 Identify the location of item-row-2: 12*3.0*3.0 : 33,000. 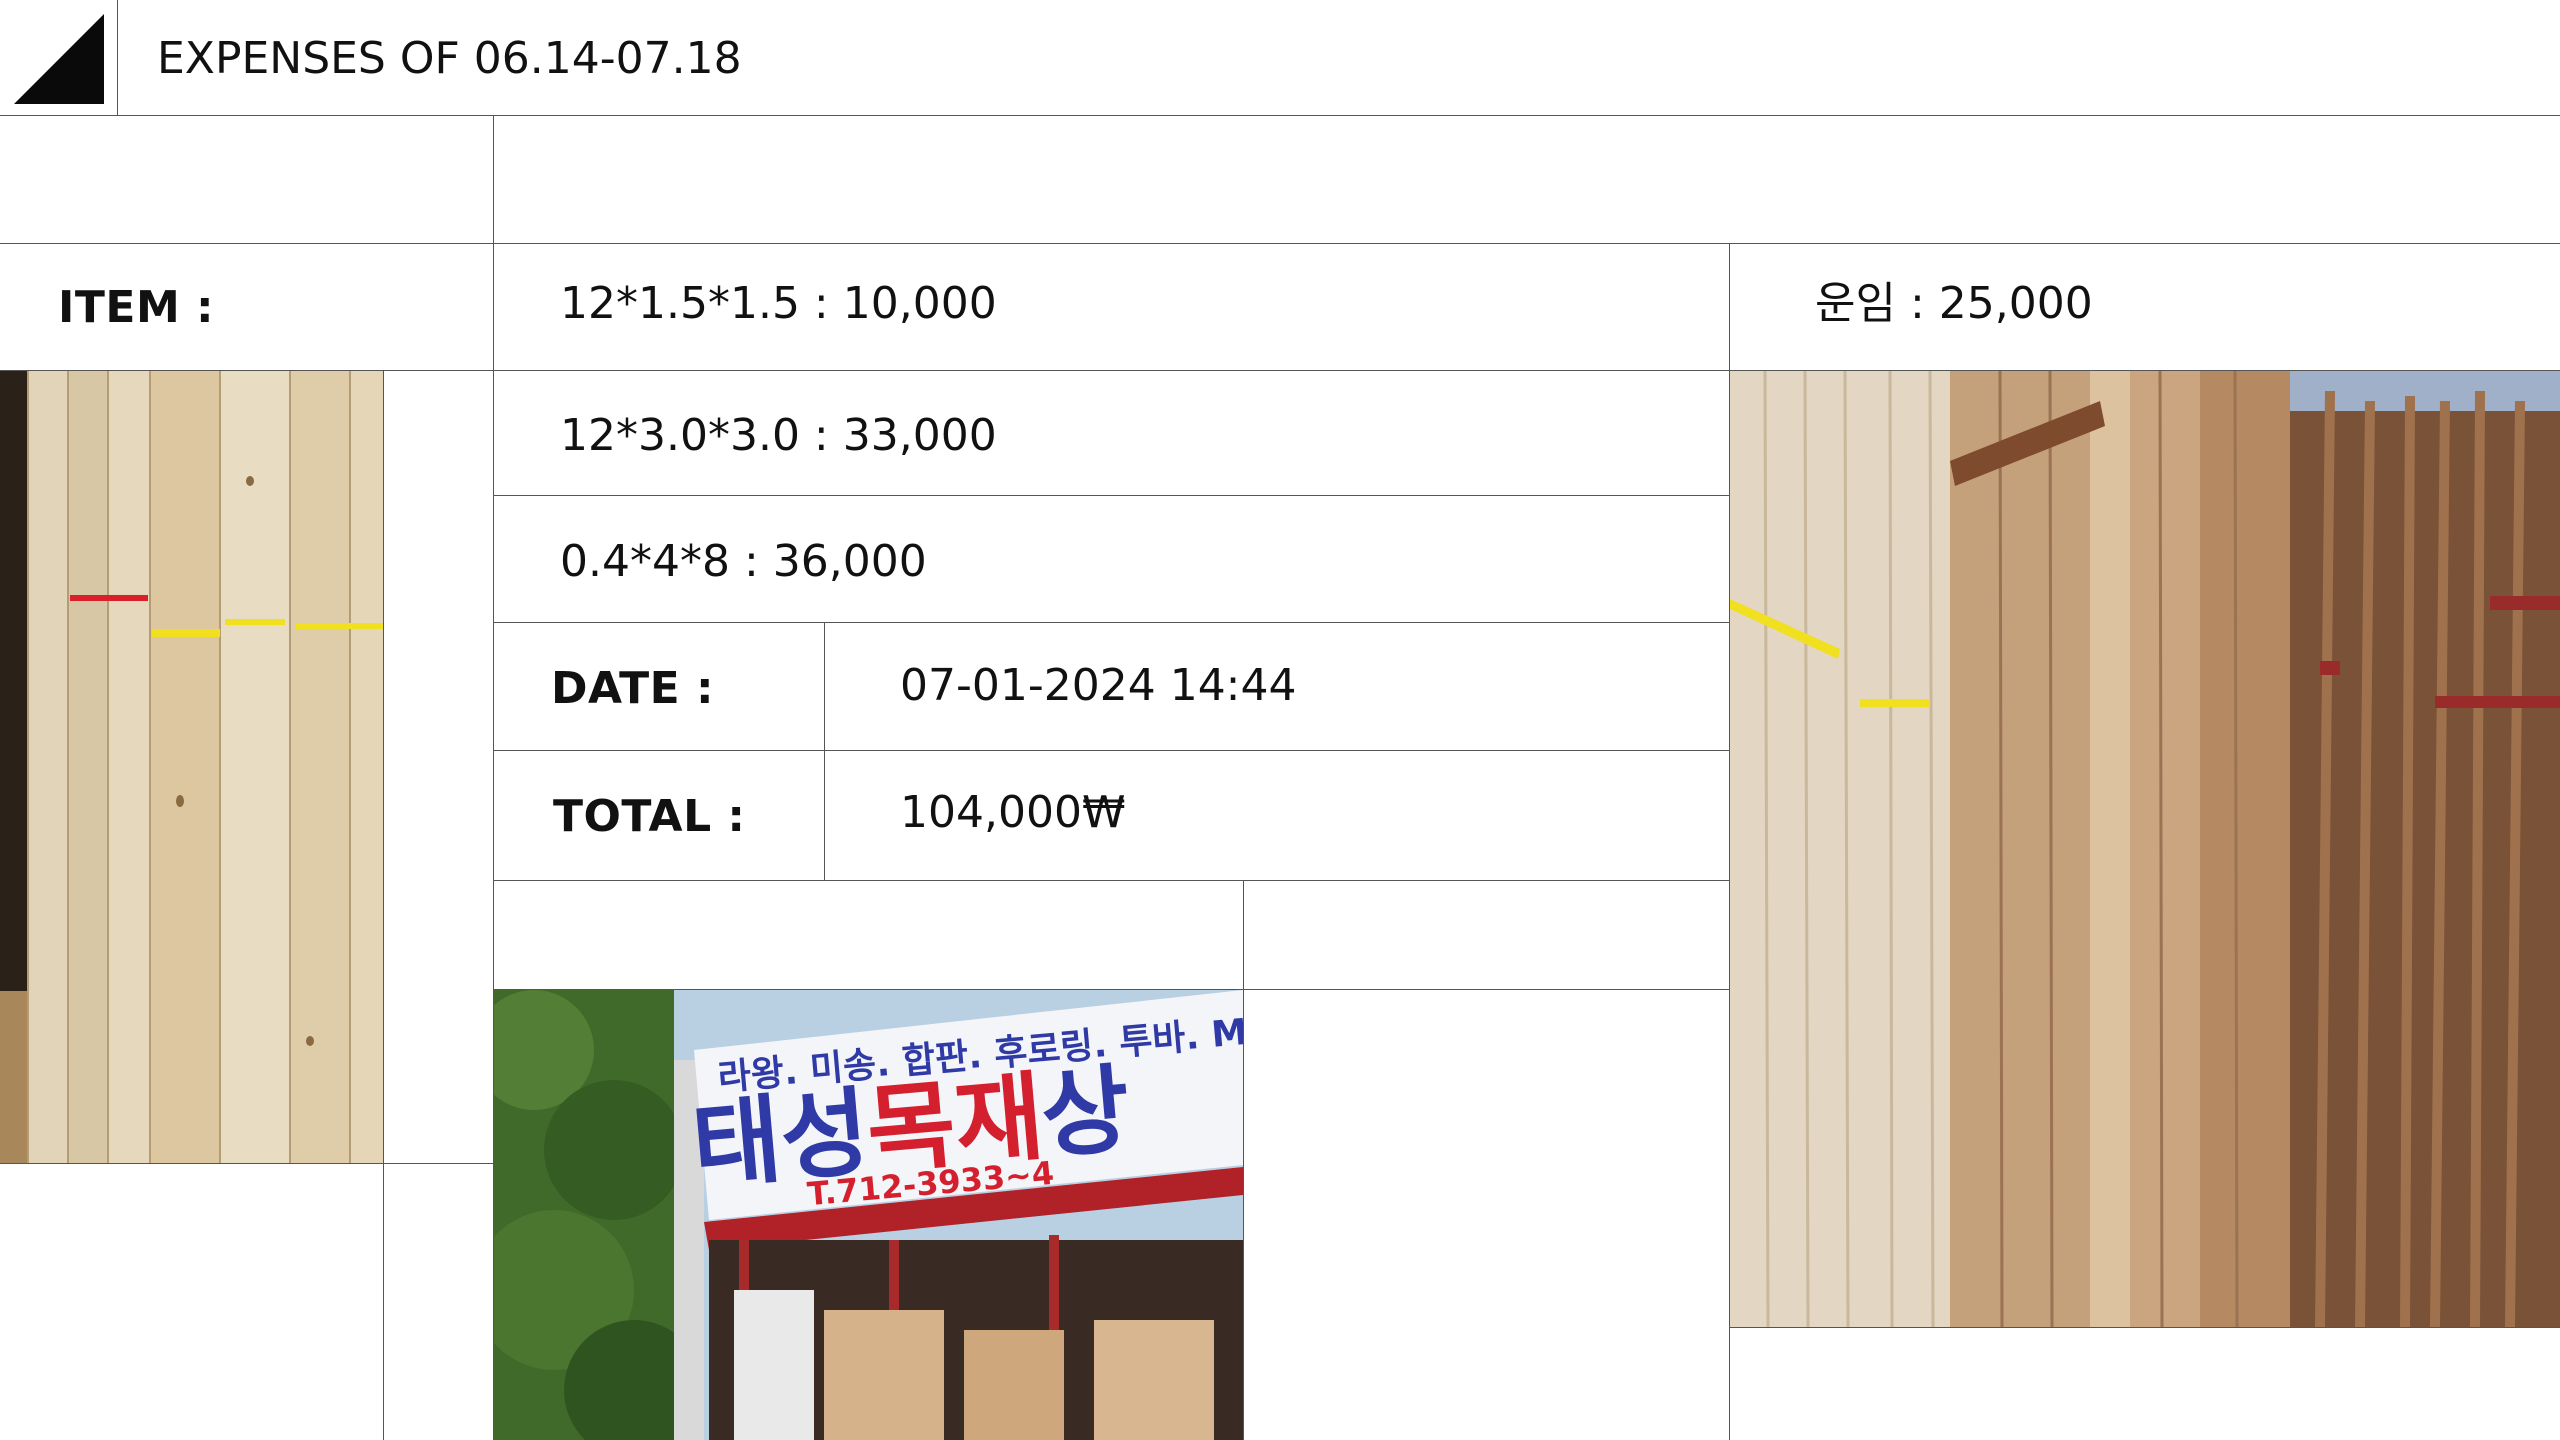
(778, 435).